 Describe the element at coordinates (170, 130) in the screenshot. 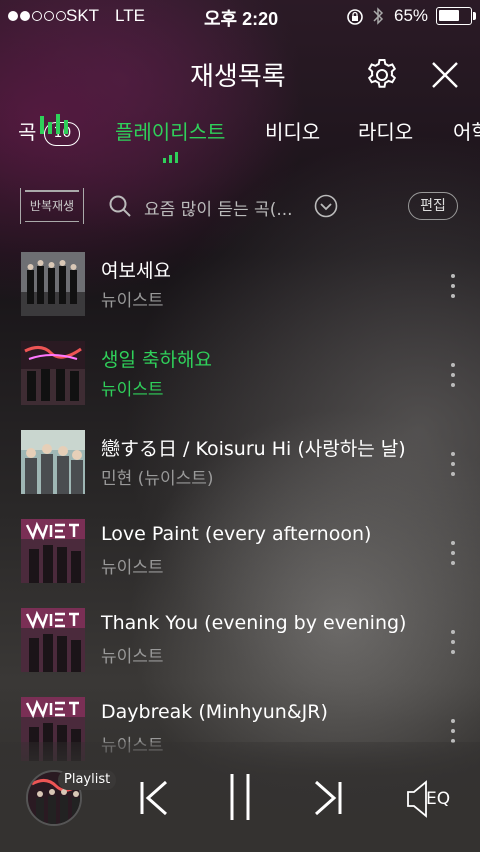

I see `tab-playlist: 플레이리스트` at that location.